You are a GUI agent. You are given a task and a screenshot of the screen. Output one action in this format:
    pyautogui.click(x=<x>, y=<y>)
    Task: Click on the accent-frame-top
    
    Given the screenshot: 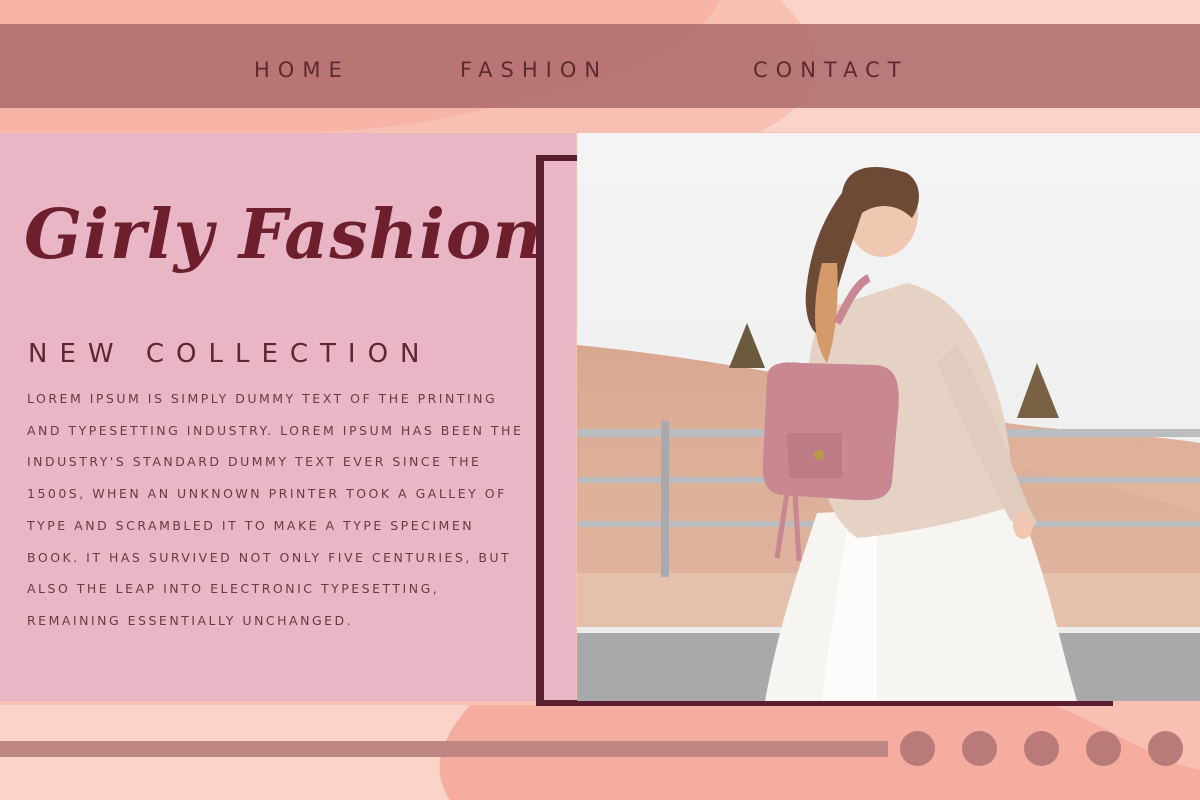 What is the action you would take?
    pyautogui.click(x=557, y=158)
    